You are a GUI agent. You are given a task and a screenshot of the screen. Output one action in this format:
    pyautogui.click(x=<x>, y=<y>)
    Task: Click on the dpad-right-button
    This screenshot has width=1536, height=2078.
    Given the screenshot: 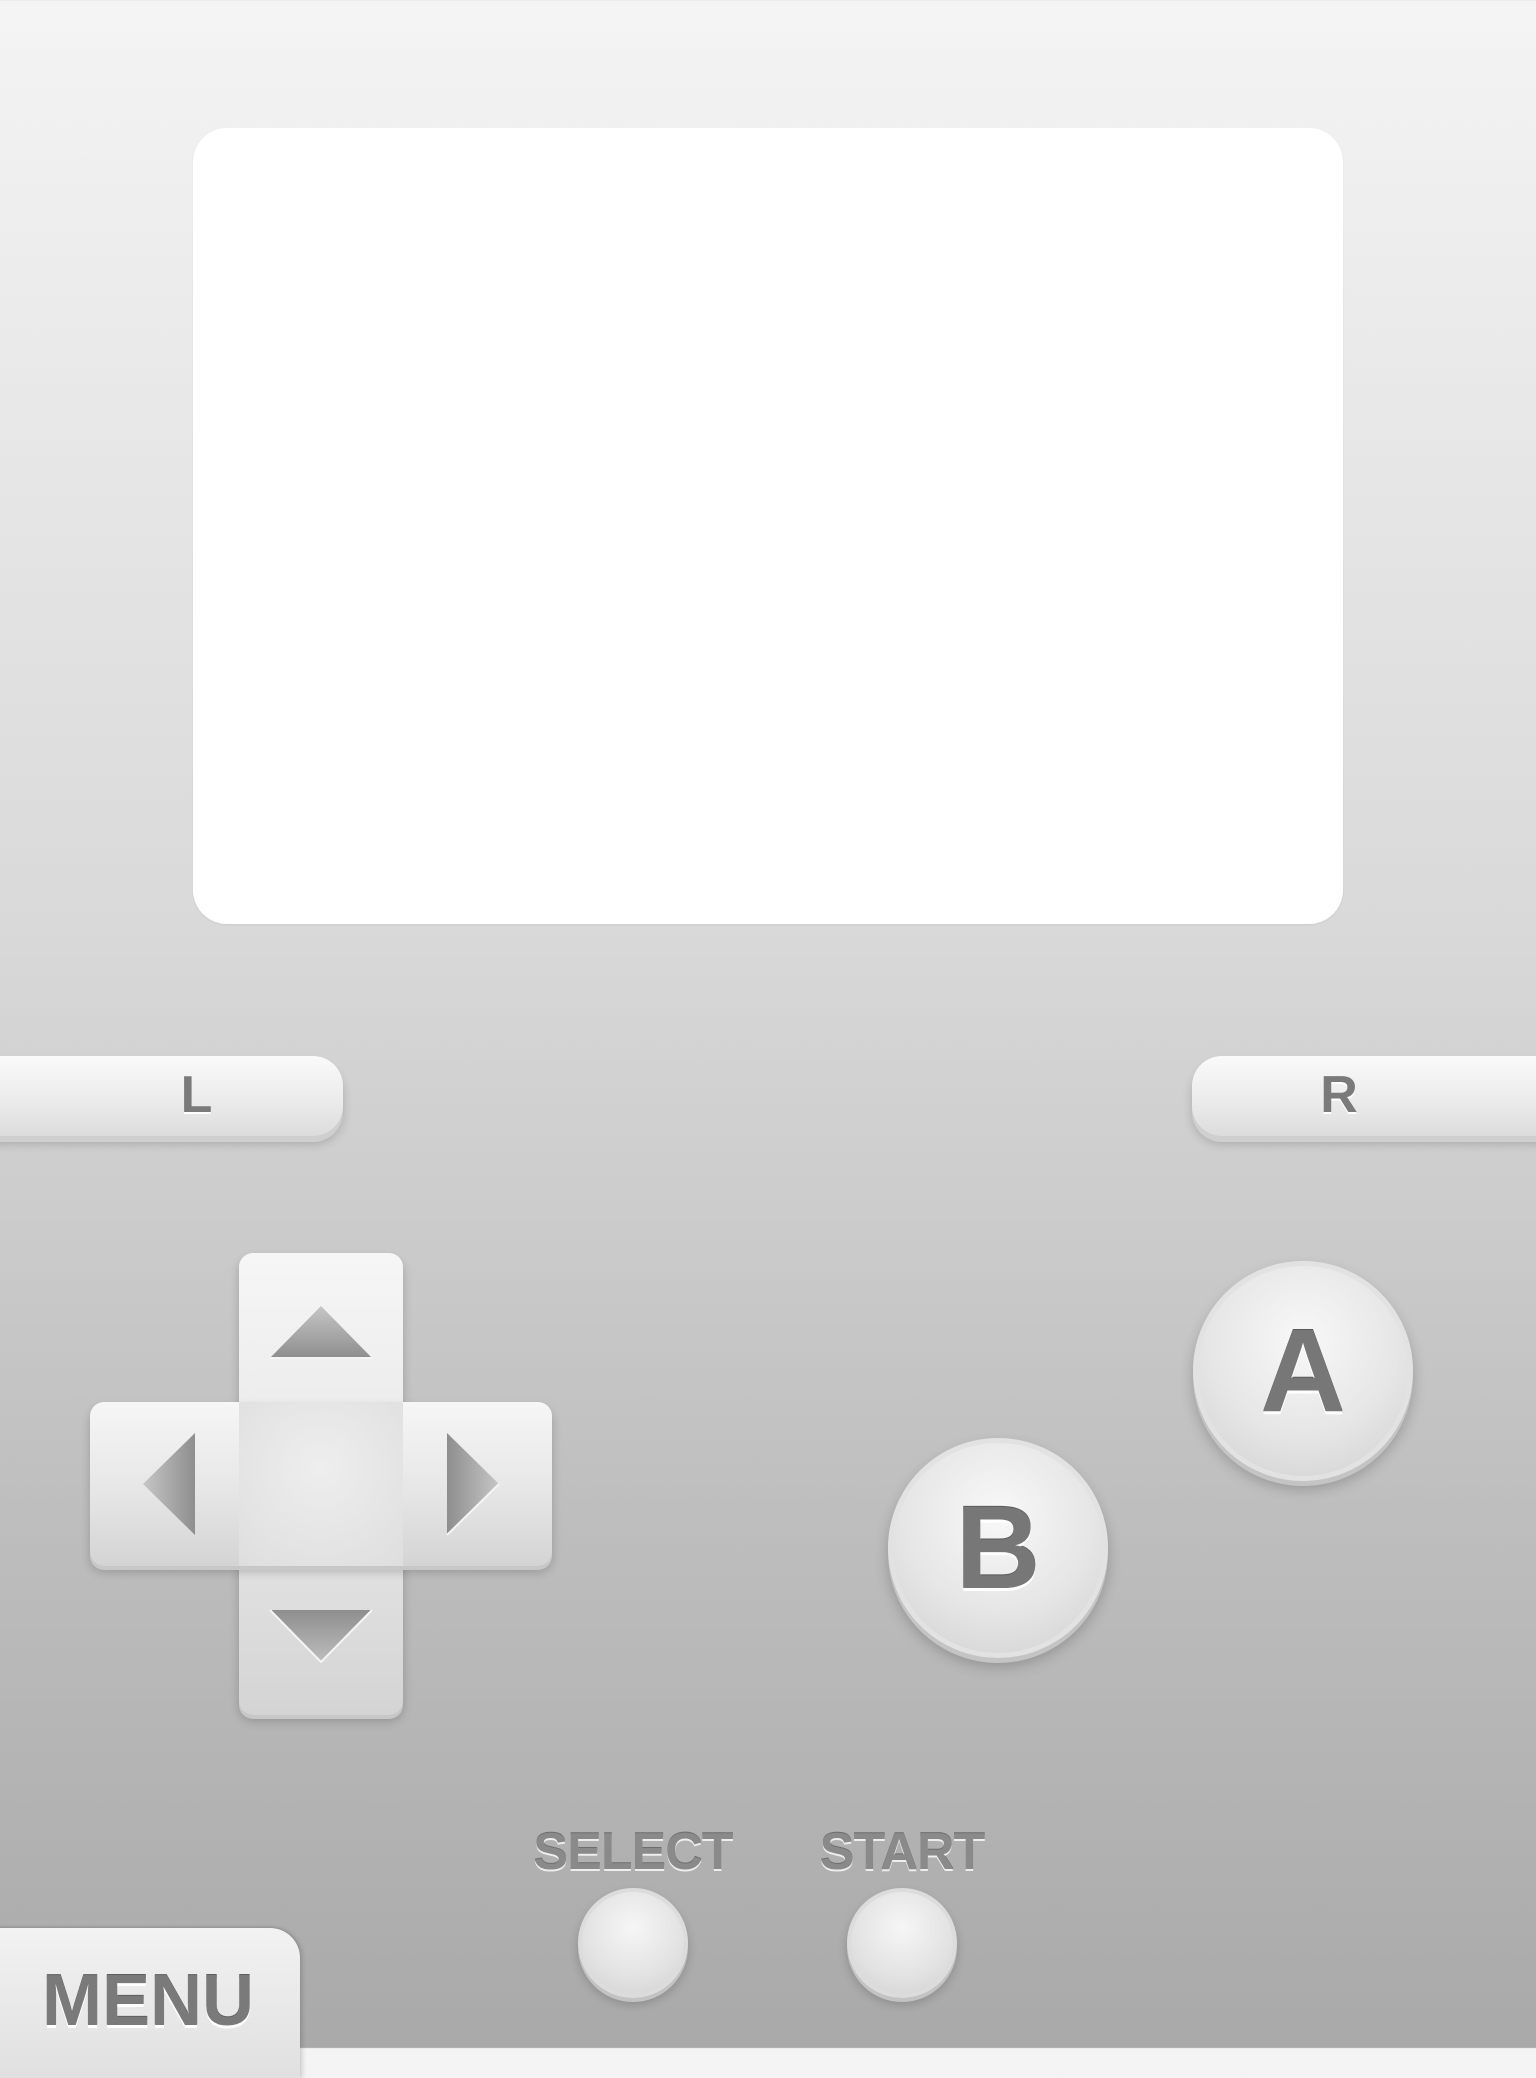 What is the action you would take?
    pyautogui.click(x=473, y=1484)
    